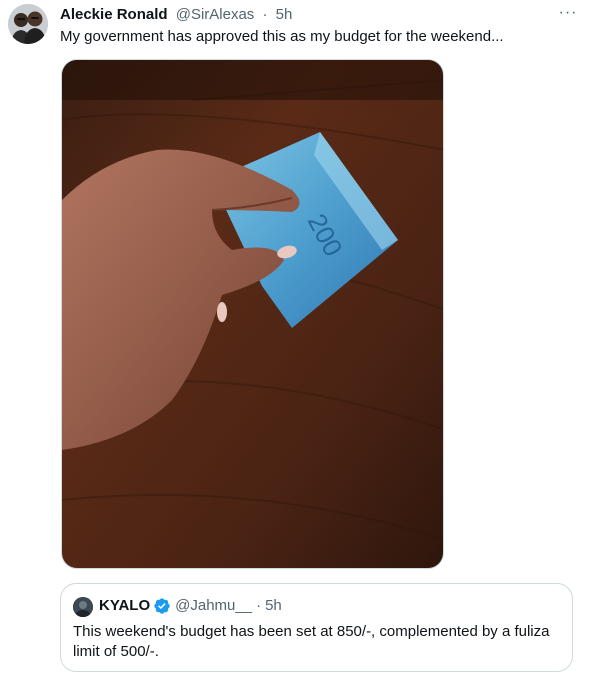  Describe the element at coordinates (213, 606) in the screenshot. I see `quoted-author-handle: @Jahmu__` at that location.